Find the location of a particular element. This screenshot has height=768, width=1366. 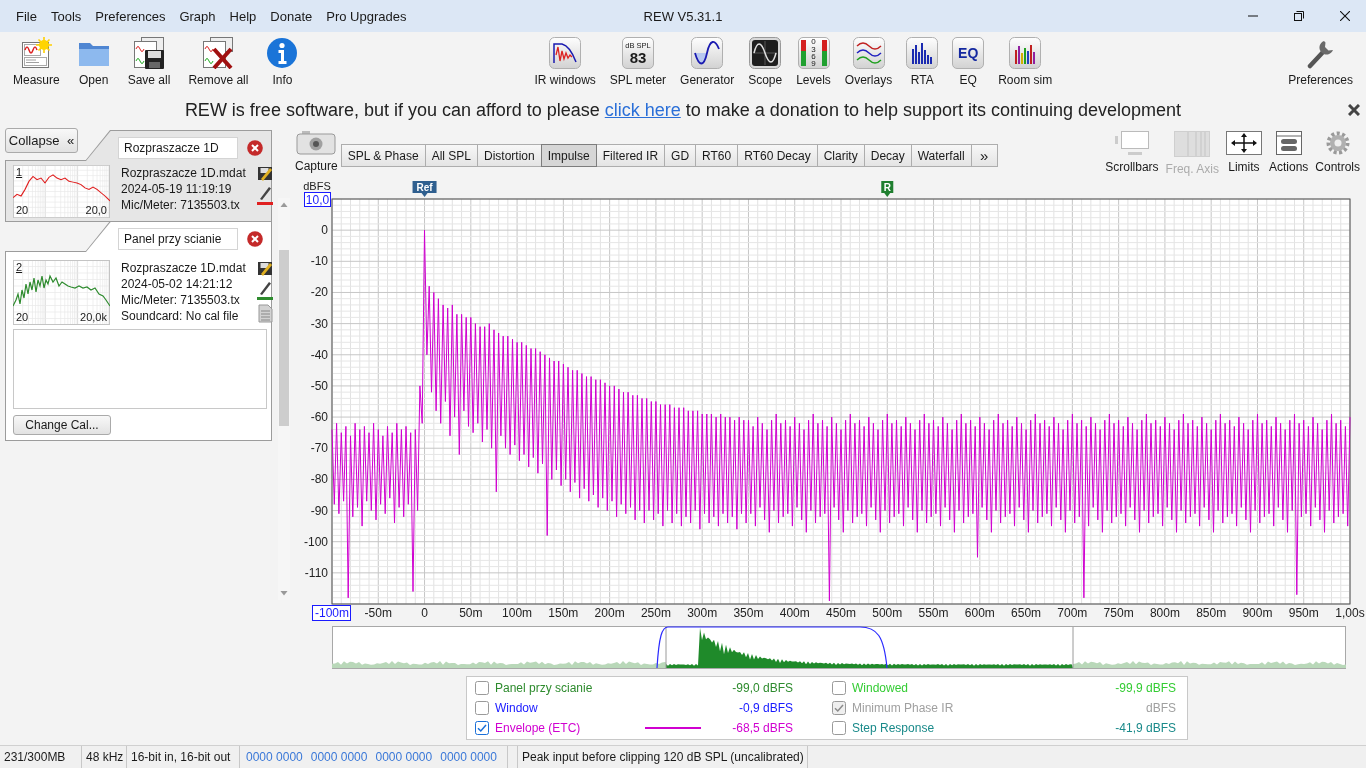

notes-field is located at coordinates (140, 369).